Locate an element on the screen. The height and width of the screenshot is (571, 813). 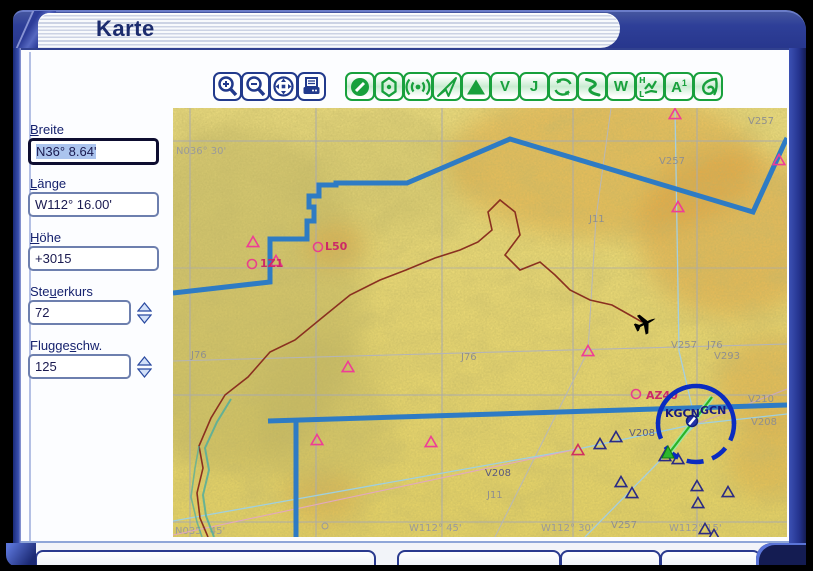
airport-label-1z1: 1Z1 is located at coordinates (271, 263).